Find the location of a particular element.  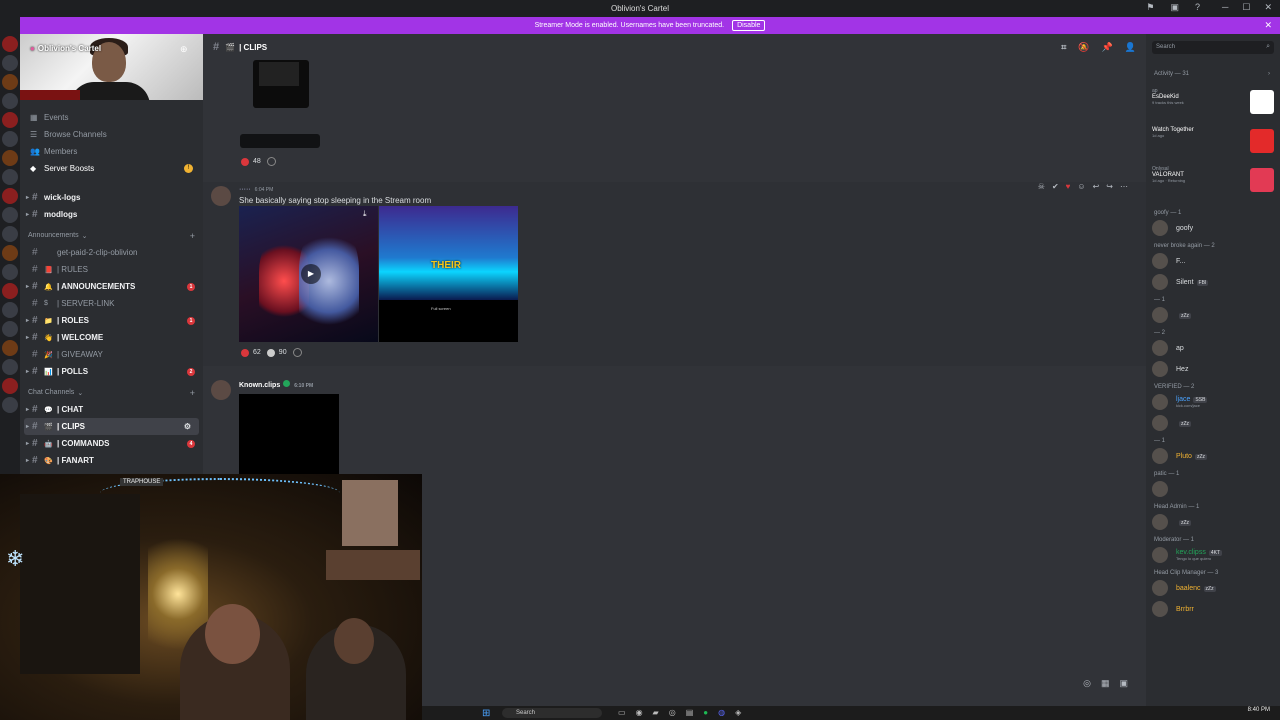

member-item is located at coordinates (1164, 489).